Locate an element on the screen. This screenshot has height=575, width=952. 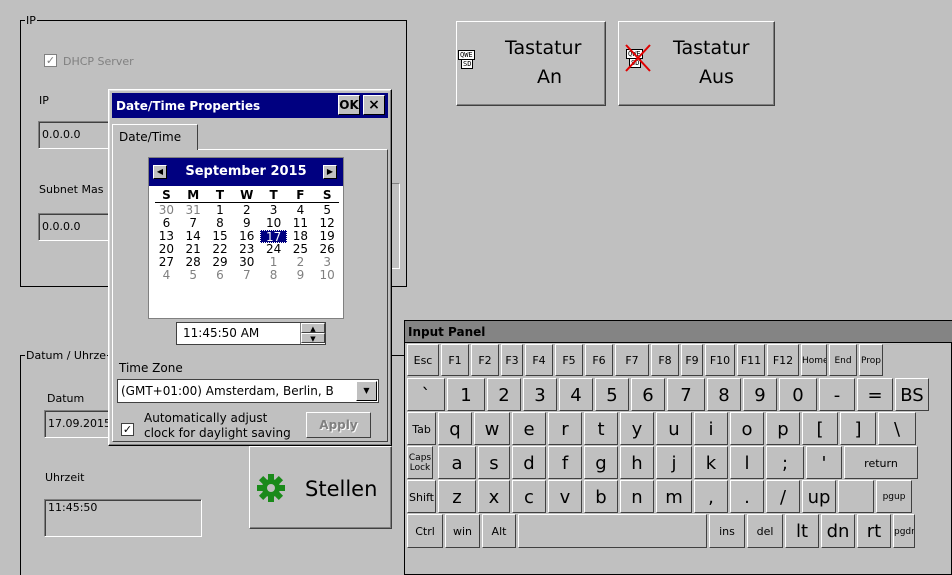
time-field: 11:45:50 is located at coordinates (123, 518).